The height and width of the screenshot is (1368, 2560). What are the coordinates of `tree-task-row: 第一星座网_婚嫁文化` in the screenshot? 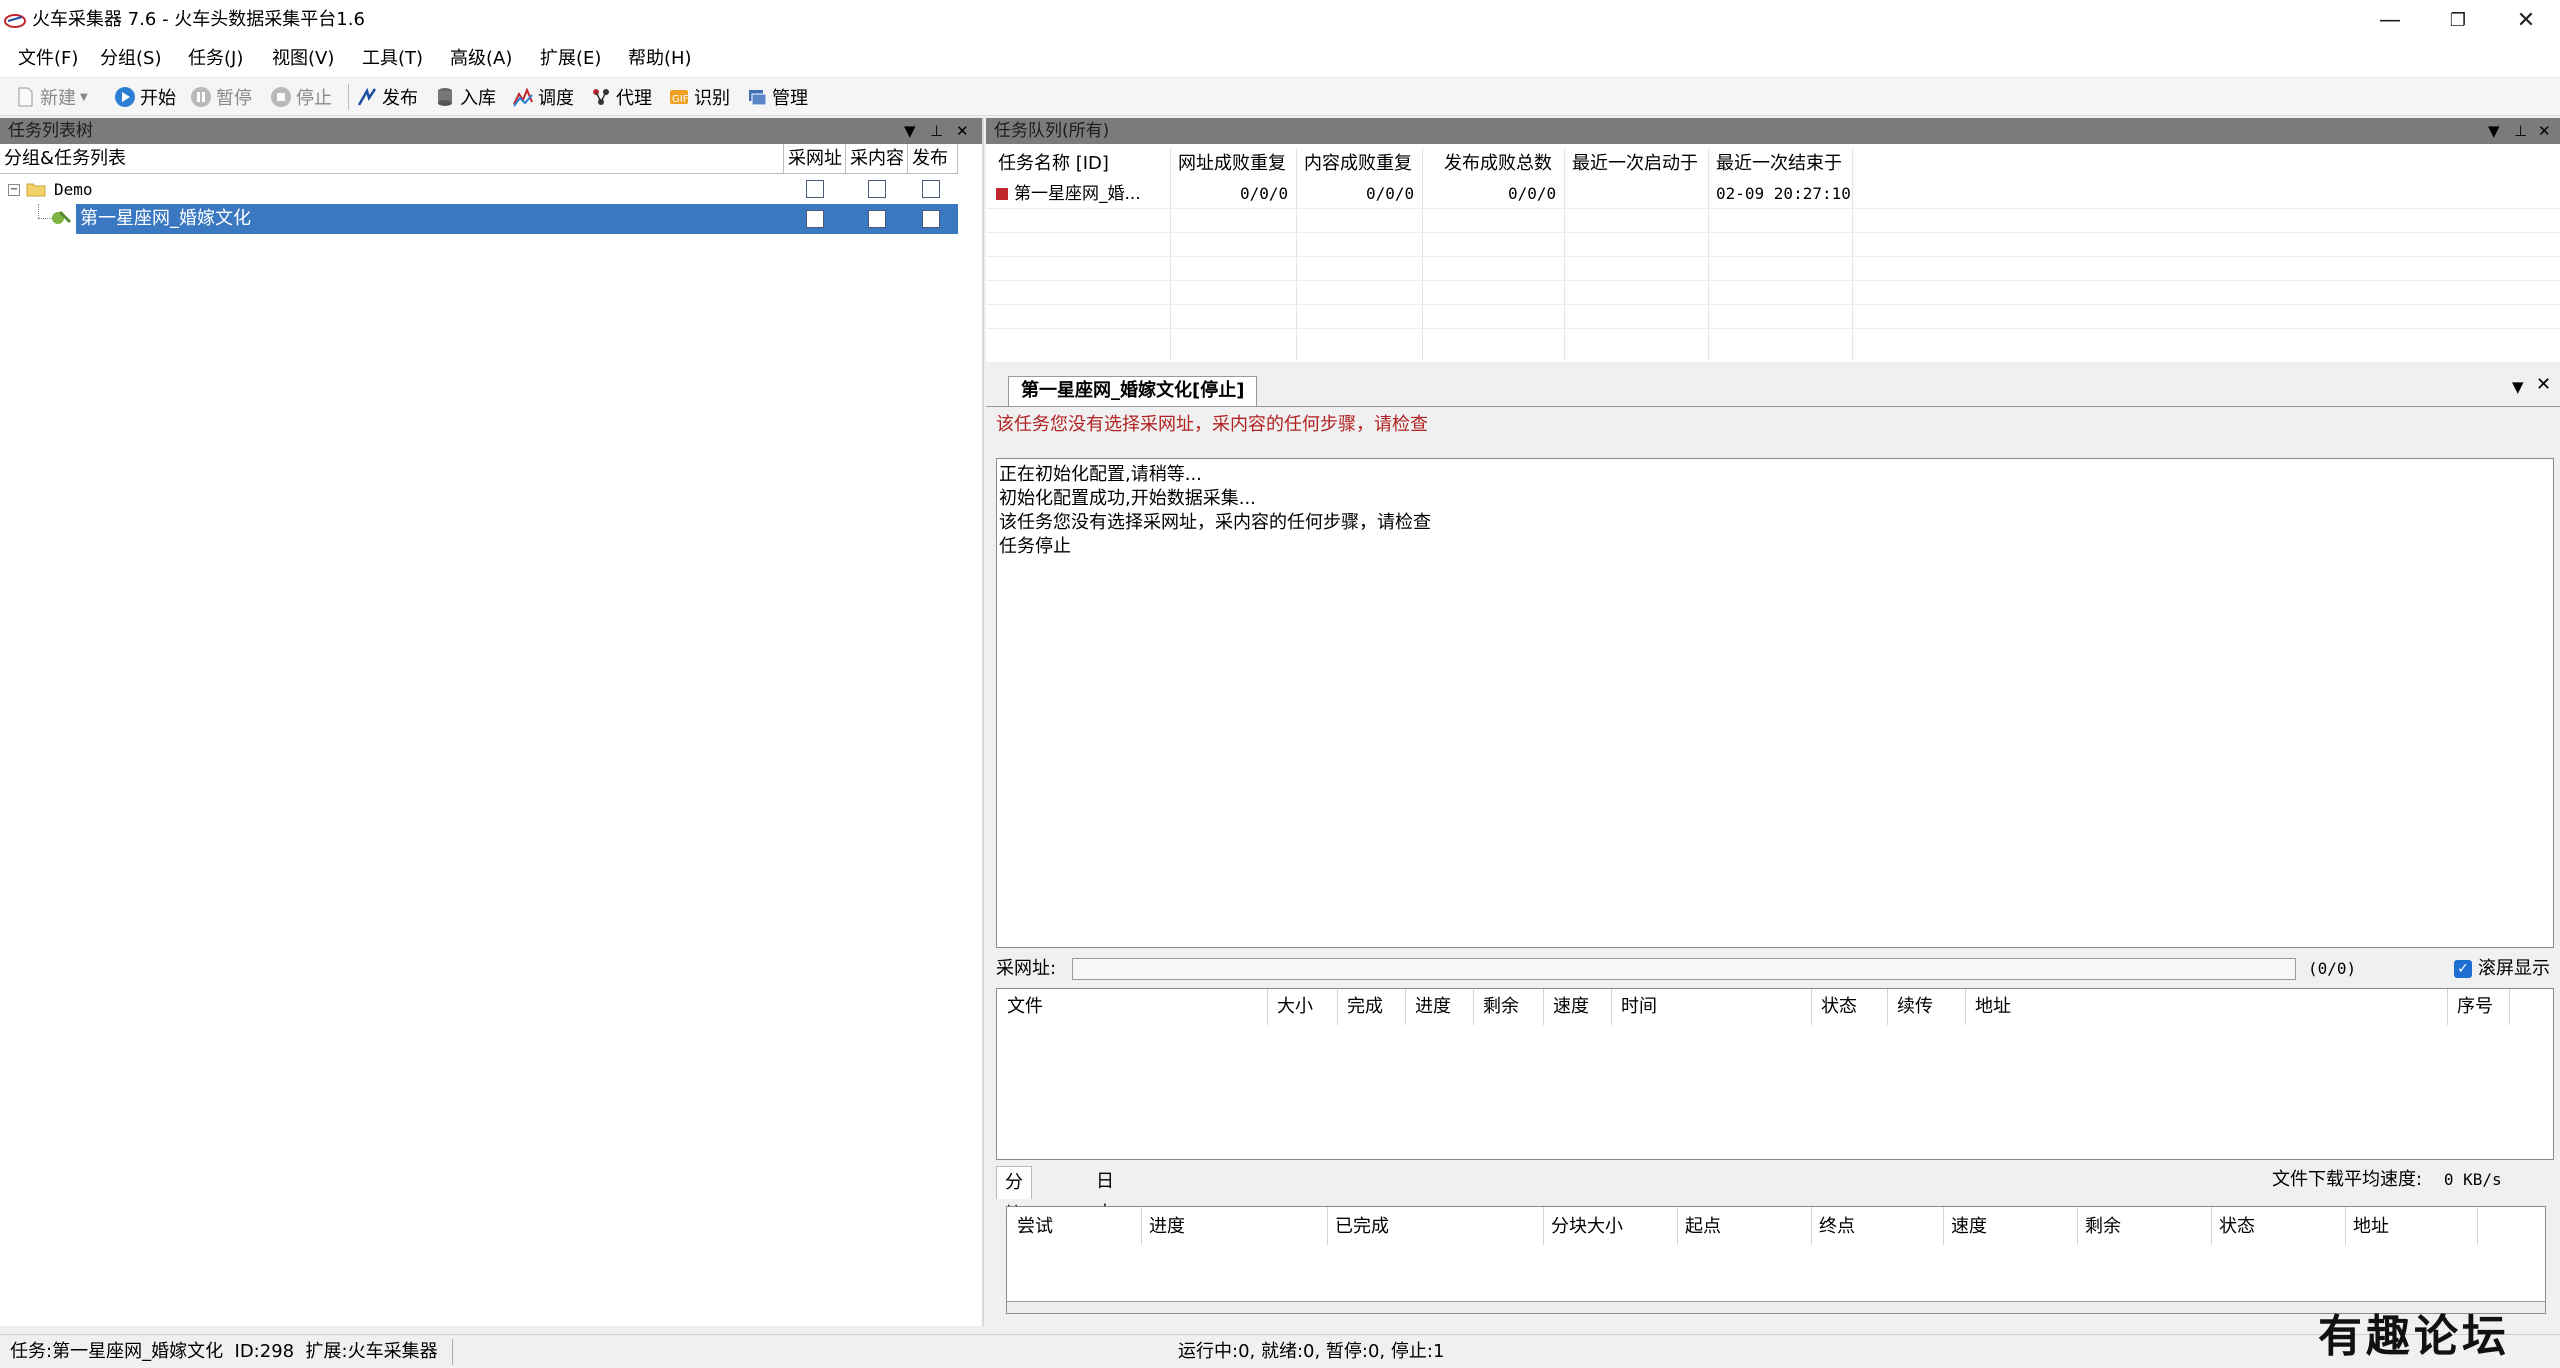 It's located at (479, 219).